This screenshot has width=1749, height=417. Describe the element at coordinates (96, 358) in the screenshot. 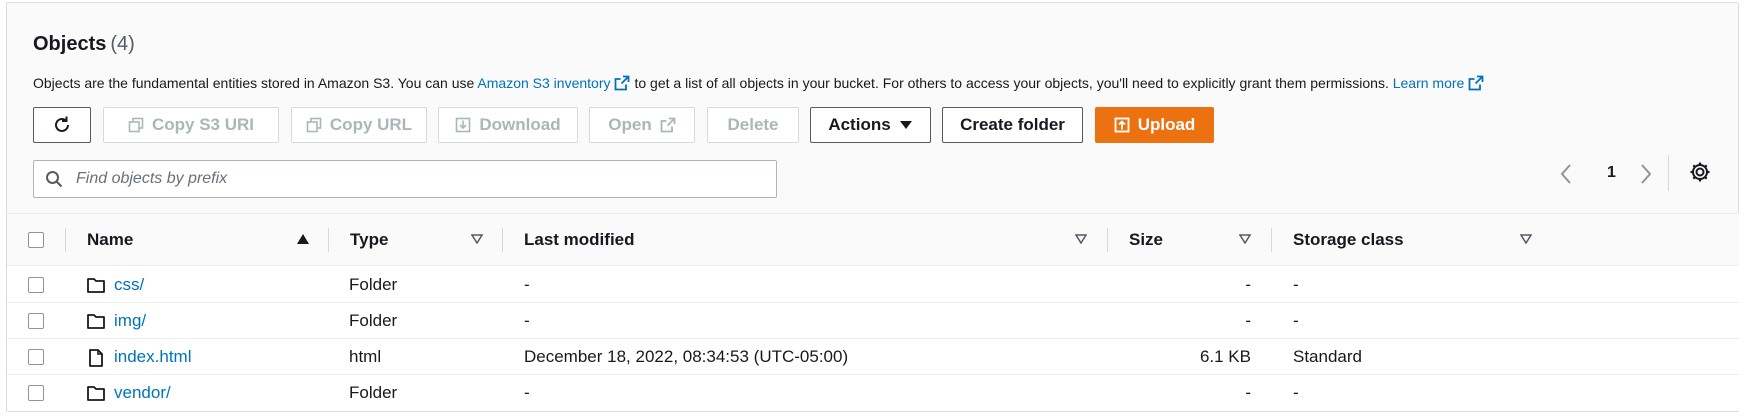

I see `file-icon` at that location.